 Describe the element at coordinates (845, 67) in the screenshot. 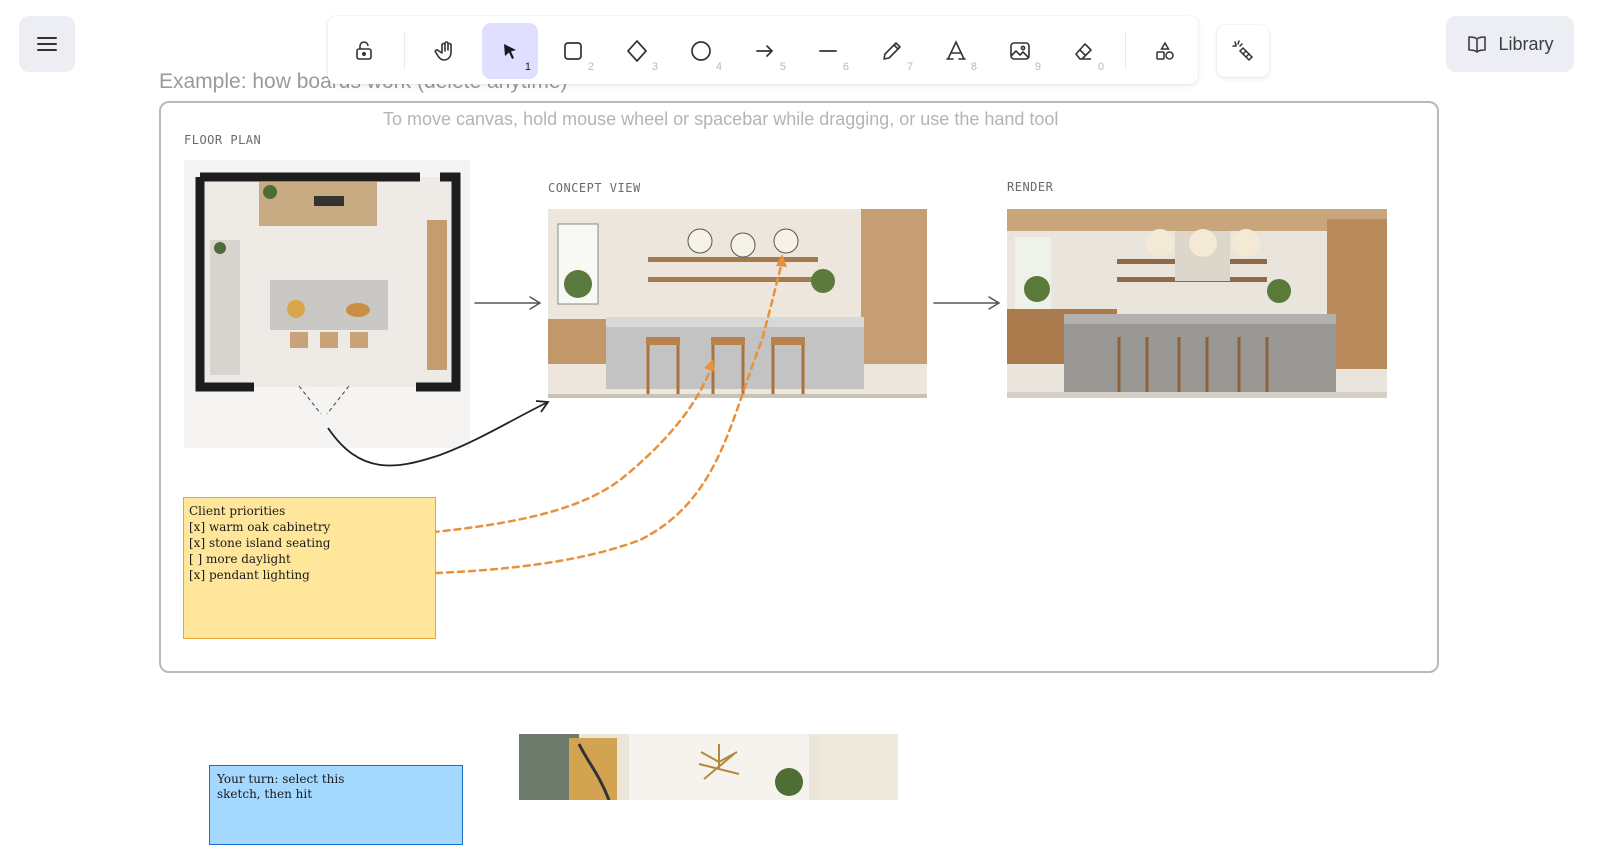

I see `shortcut-key: 6` at that location.